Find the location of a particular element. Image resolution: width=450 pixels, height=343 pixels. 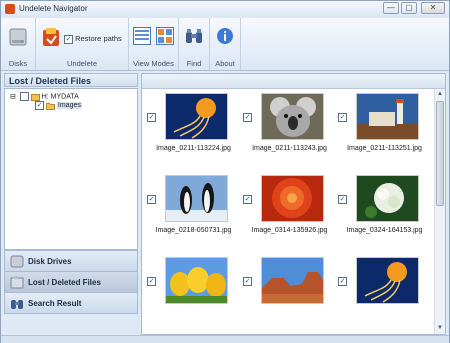

file-thumbnail: ✓ Image_0211-113251.jpg is located at coordinates (384, 131).